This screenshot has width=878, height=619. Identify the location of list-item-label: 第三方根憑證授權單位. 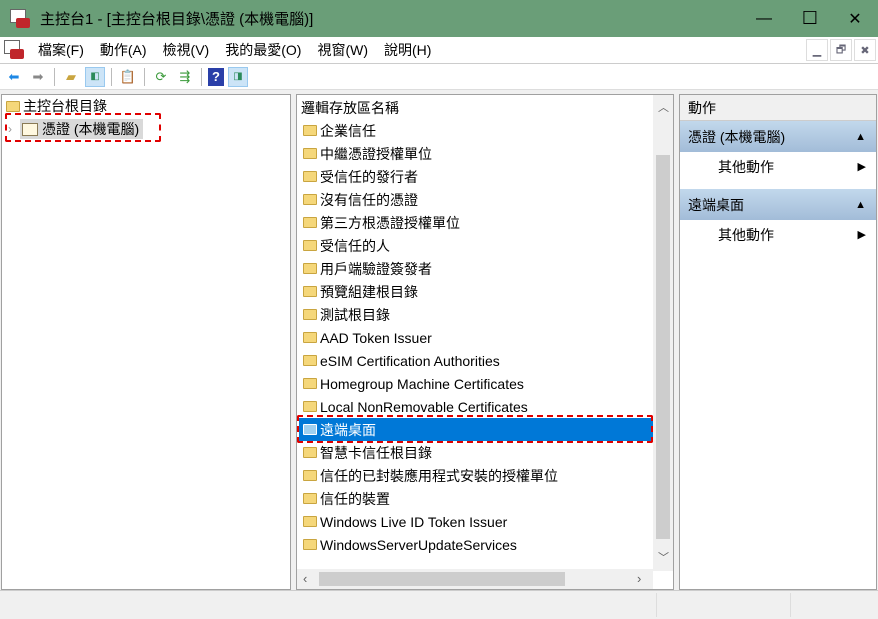
(390, 222).